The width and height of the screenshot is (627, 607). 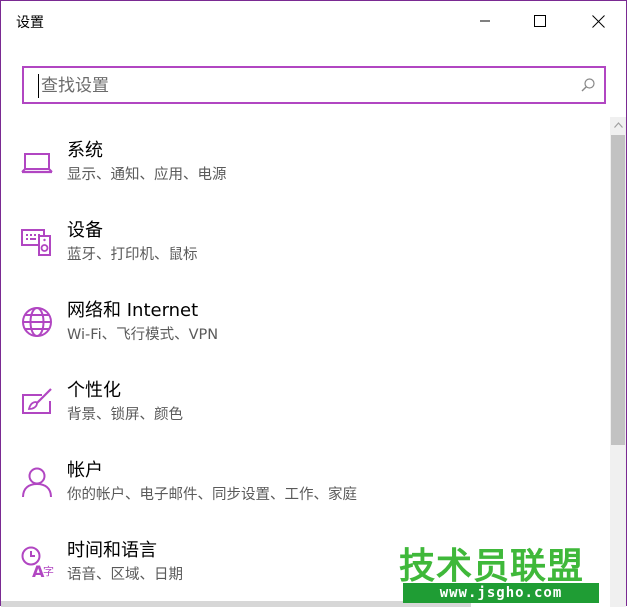 What do you see at coordinates (37, 401) in the screenshot?
I see `personalization-icon` at bounding box center [37, 401].